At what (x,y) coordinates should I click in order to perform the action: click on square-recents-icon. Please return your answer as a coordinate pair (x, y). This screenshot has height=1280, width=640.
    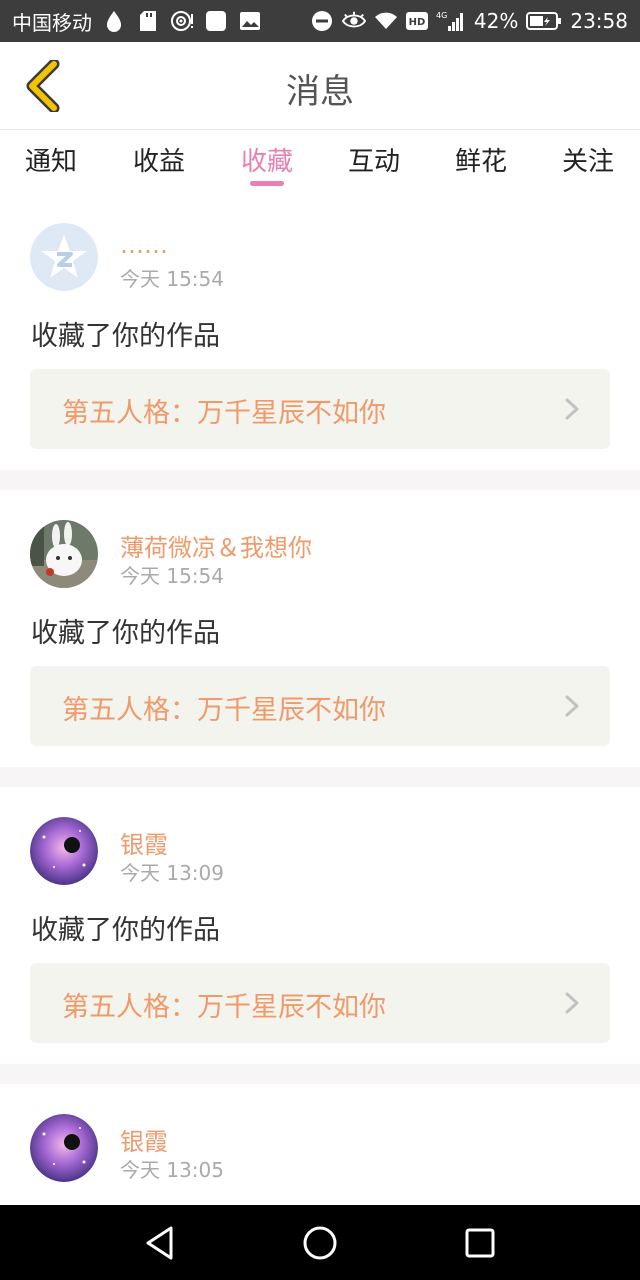
    Looking at the image, I should click on (480, 1243).